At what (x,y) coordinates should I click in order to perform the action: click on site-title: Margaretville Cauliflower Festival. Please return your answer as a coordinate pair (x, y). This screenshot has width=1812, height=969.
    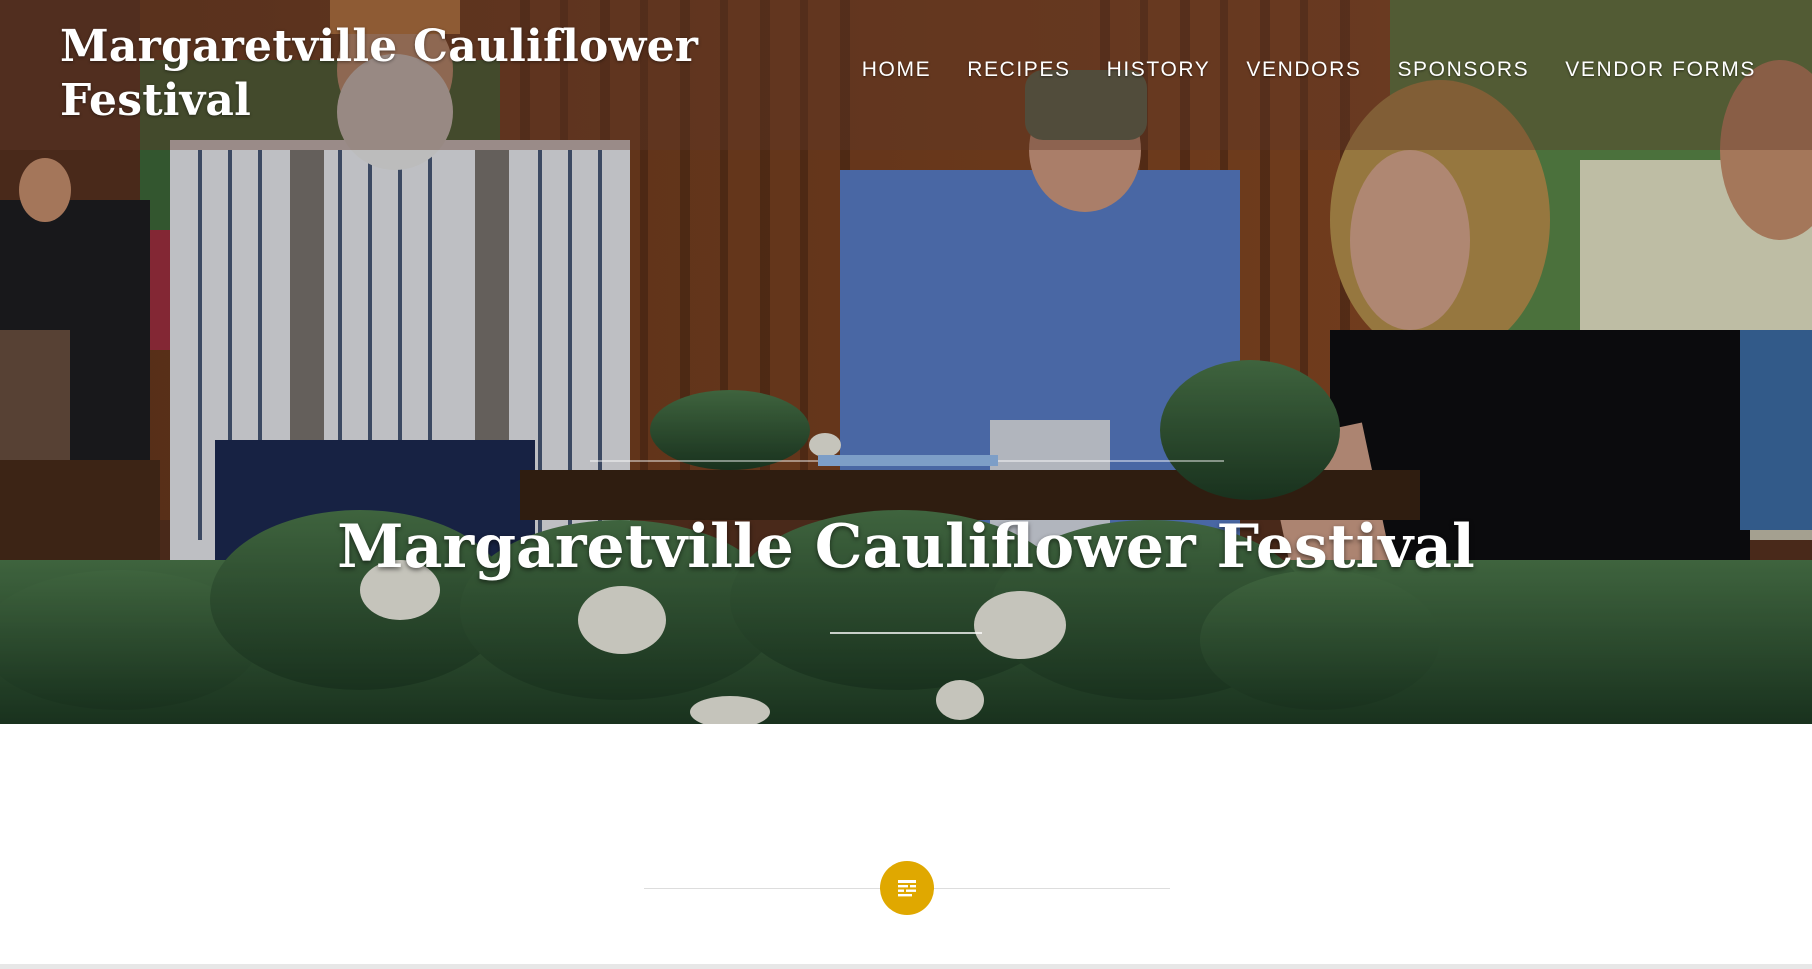
    Looking at the image, I should click on (380, 74).